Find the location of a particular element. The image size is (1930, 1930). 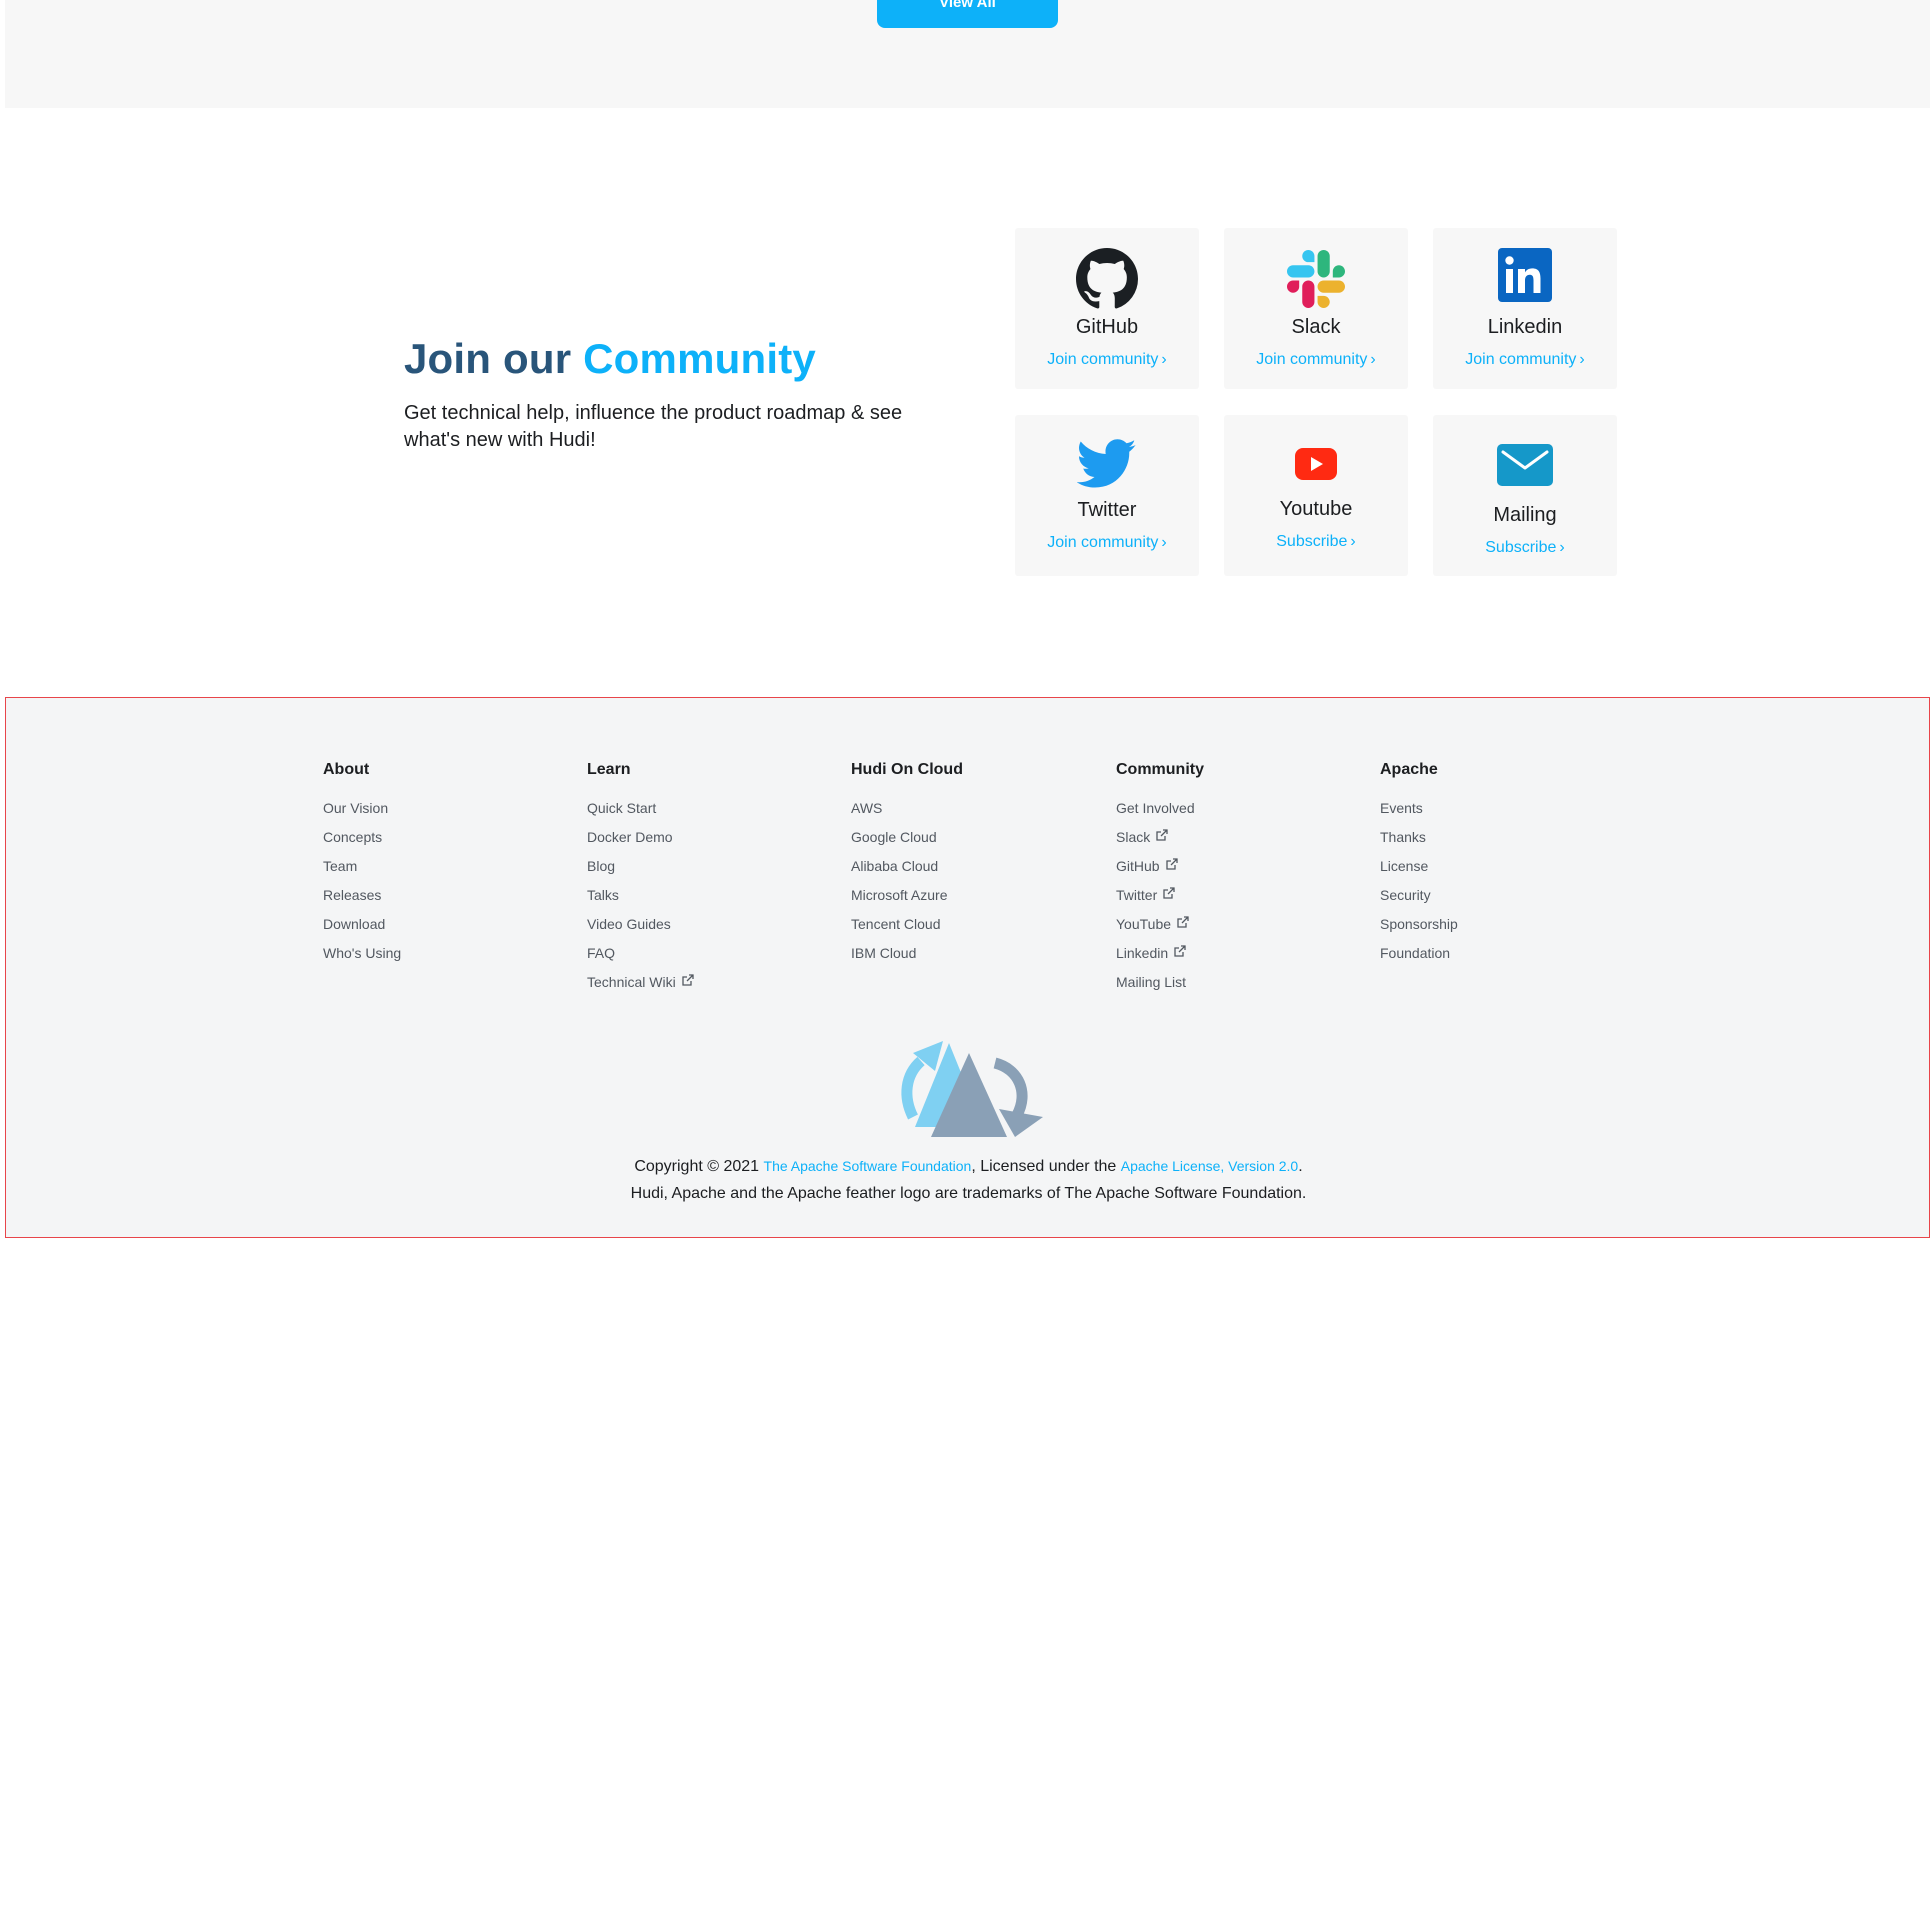

card-github: GitHub Join community › is located at coordinates (1107, 308).